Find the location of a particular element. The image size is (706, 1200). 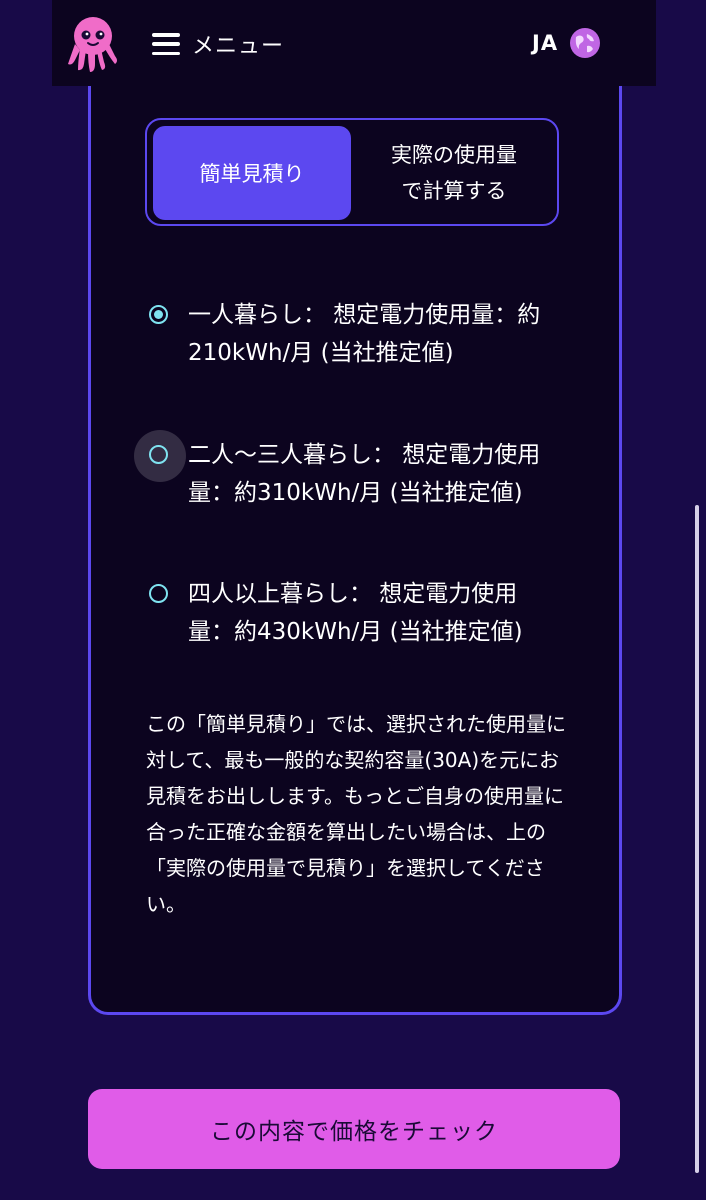

top-navigation-bar: メニュー JA is located at coordinates (354, 43).